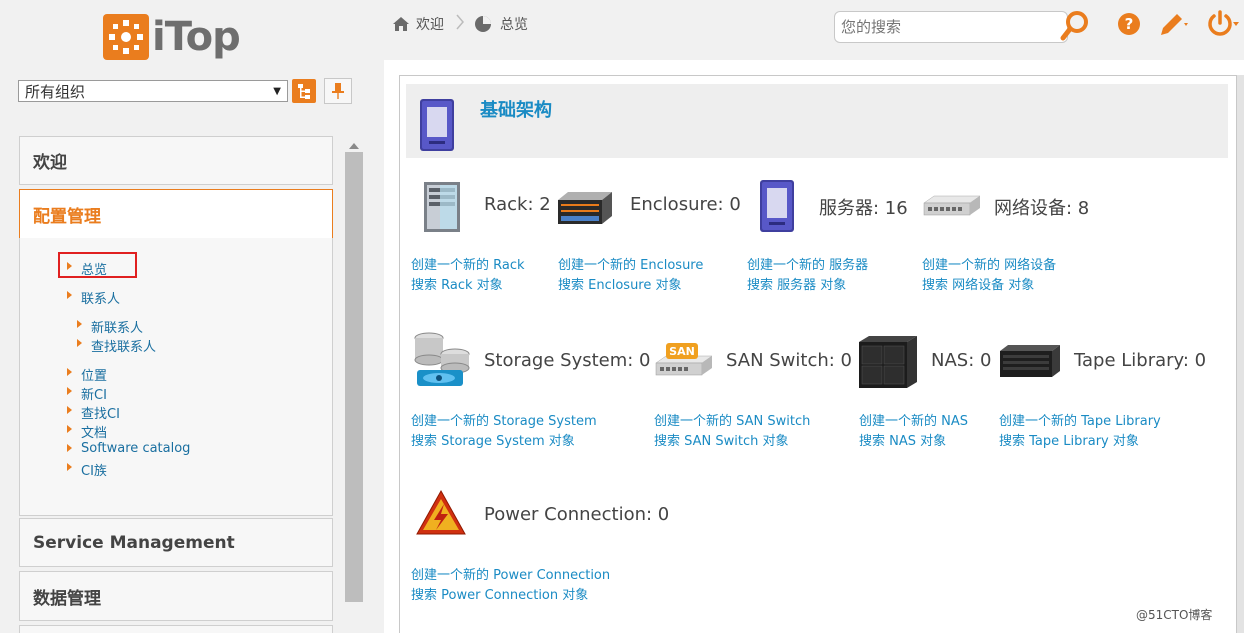 This screenshot has height=633, width=1244. I want to click on sidebar-item-locations: 位置, so click(86, 374).